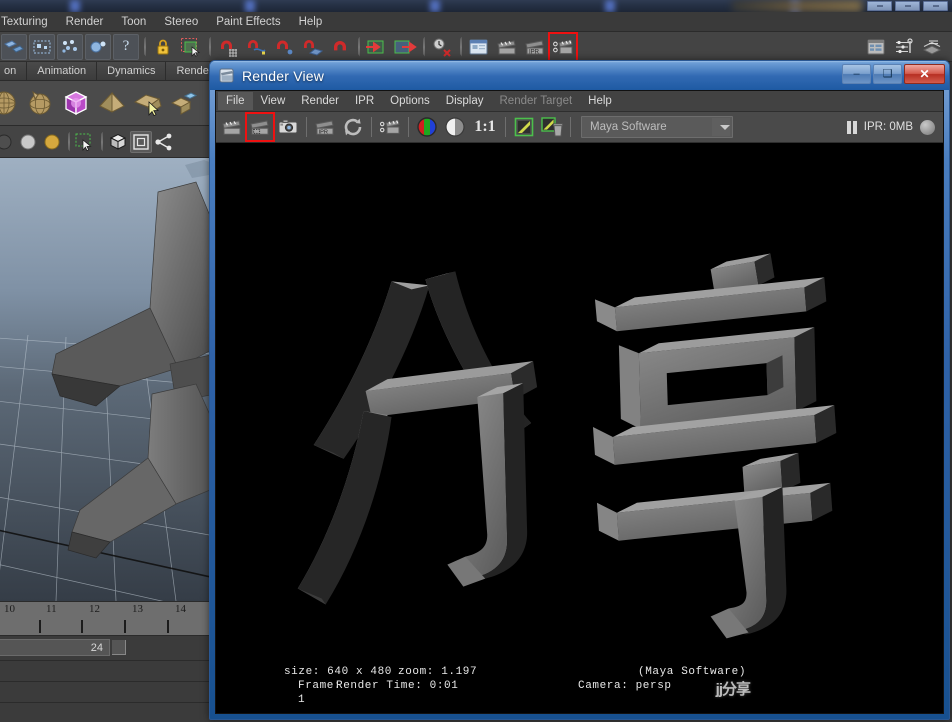  I want to click on maya-3d-viewport, so click(107, 379).